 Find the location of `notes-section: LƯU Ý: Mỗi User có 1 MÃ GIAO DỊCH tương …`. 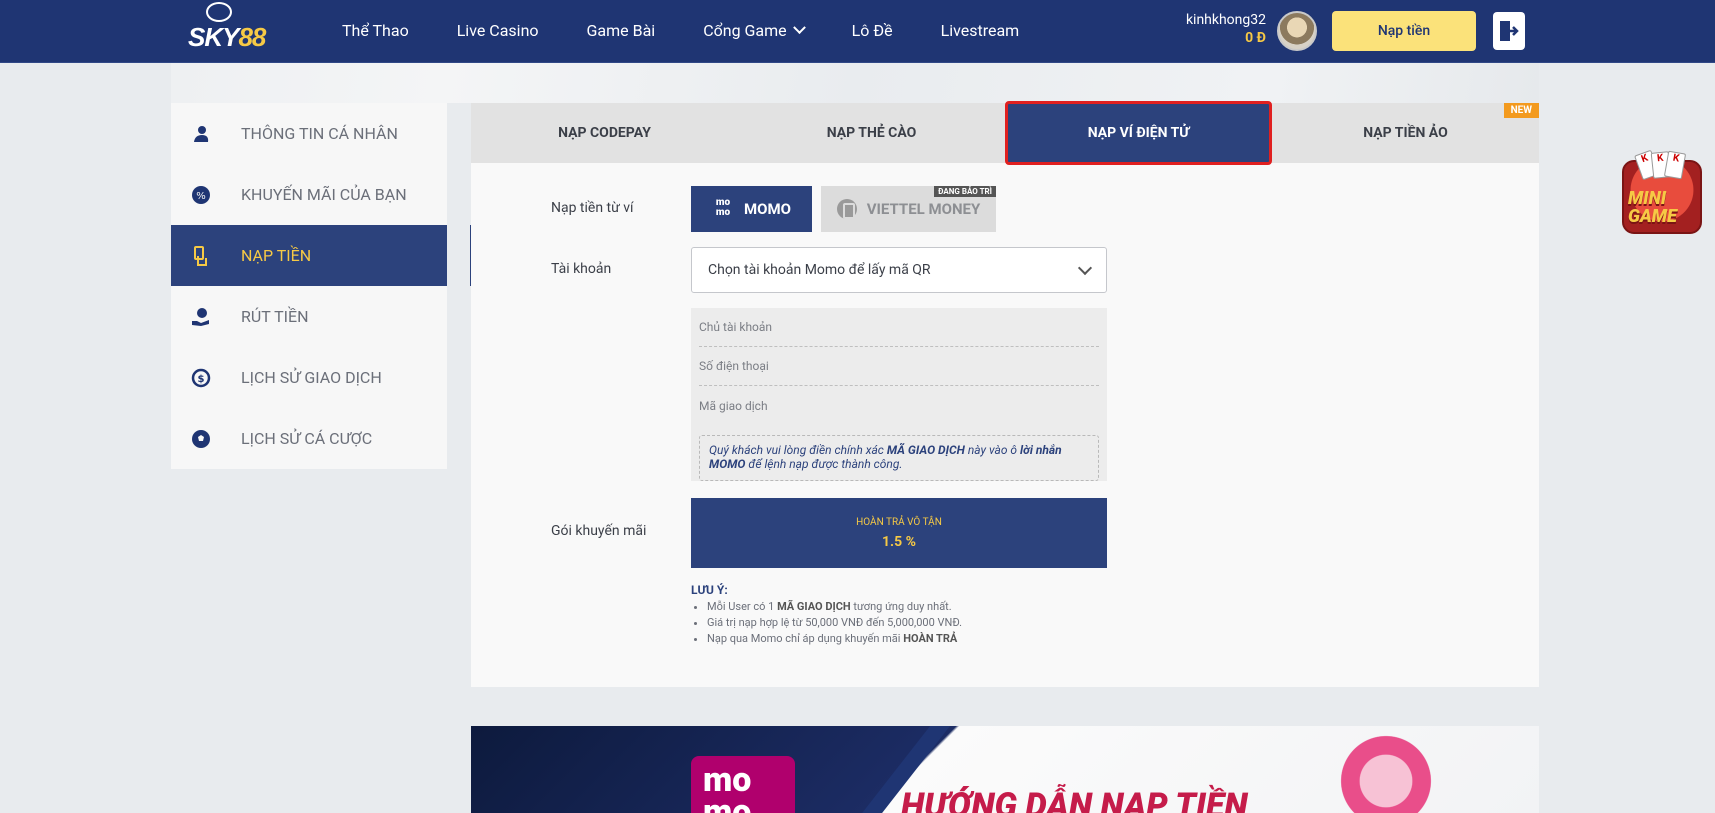

notes-section: LƯU Ý: Mỗi User có 1 MÃ GIAO DỊCH tương … is located at coordinates (826, 615).